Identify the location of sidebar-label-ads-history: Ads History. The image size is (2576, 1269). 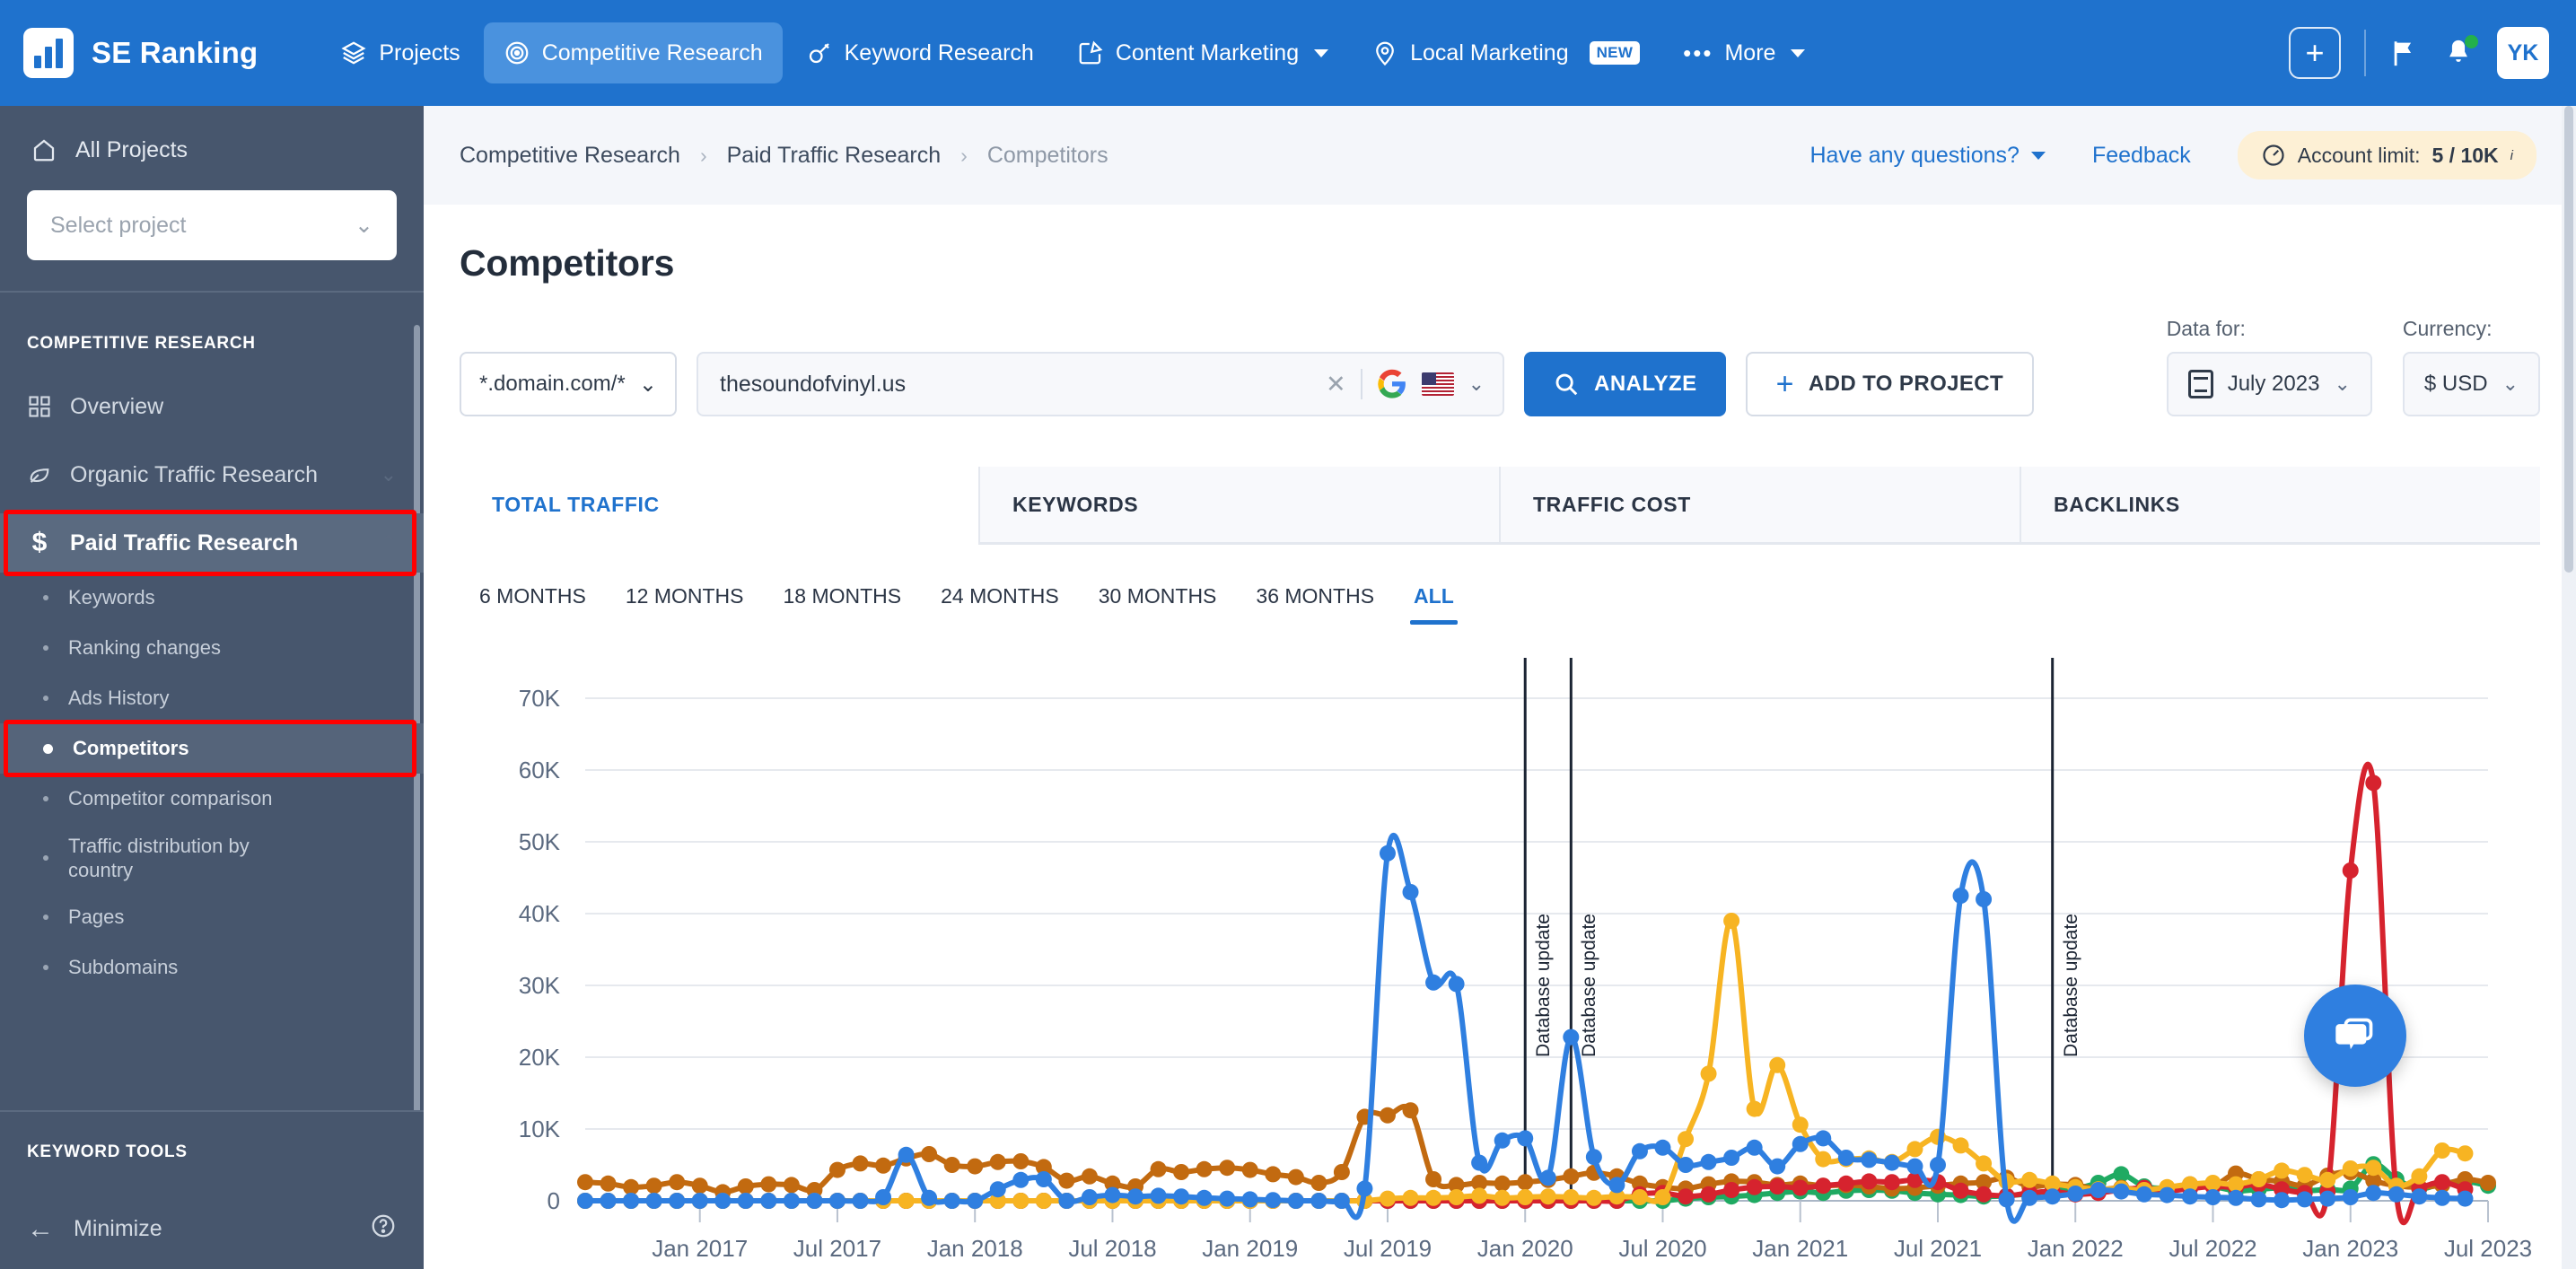
(119, 698).